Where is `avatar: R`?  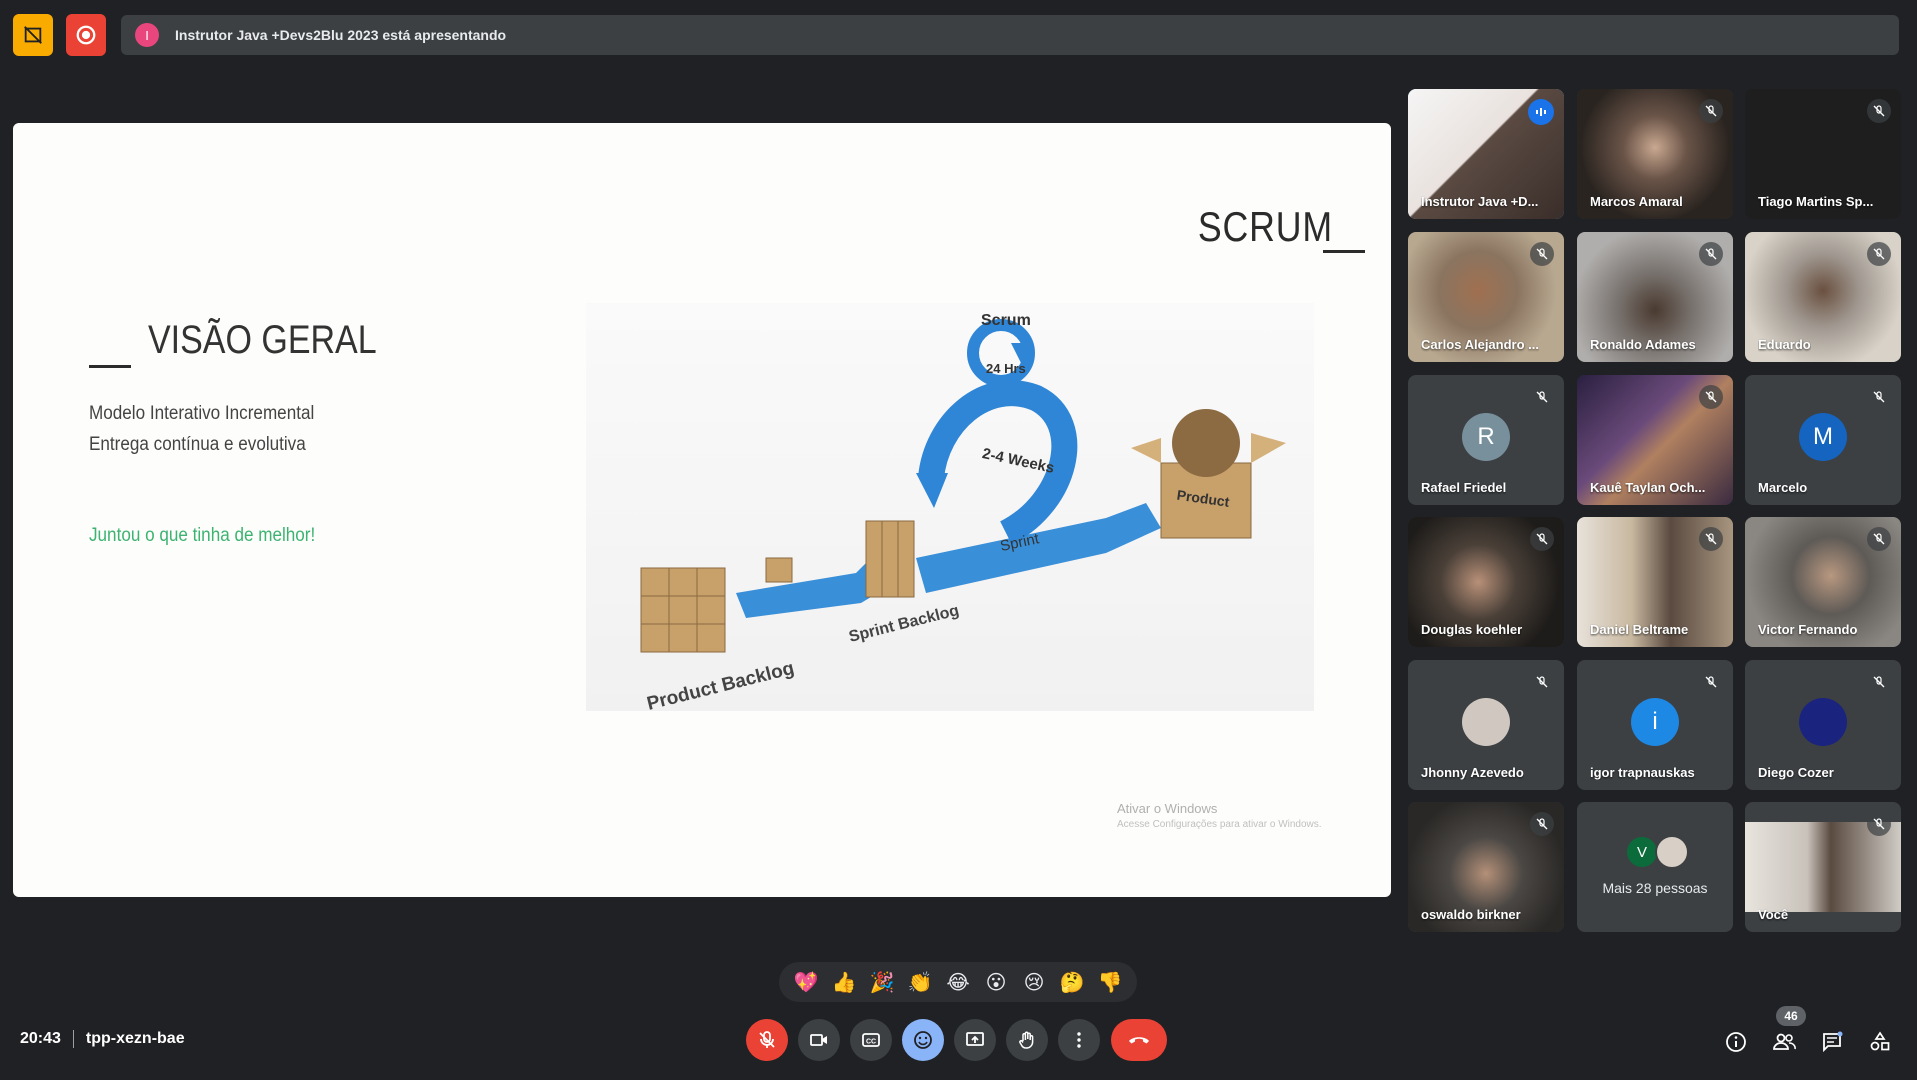
avatar: R is located at coordinates (1486, 437).